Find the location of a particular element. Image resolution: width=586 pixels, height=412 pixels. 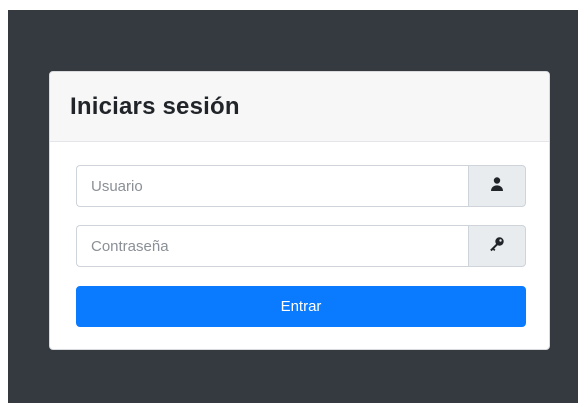

submit-button: Entrar is located at coordinates (301, 306).